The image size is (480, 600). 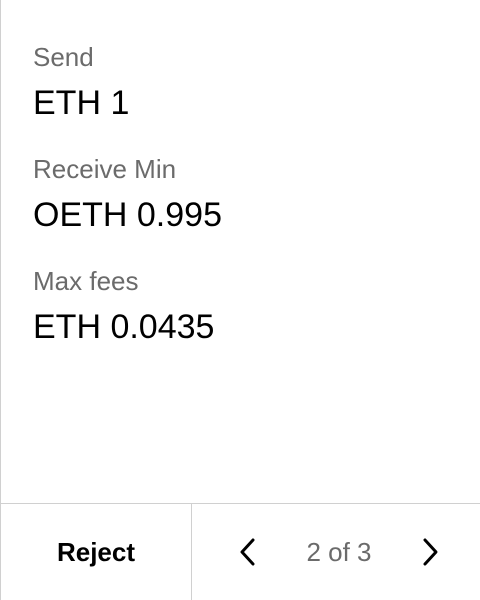 What do you see at coordinates (81, 103) in the screenshot?
I see `send-value: ETH 1` at bounding box center [81, 103].